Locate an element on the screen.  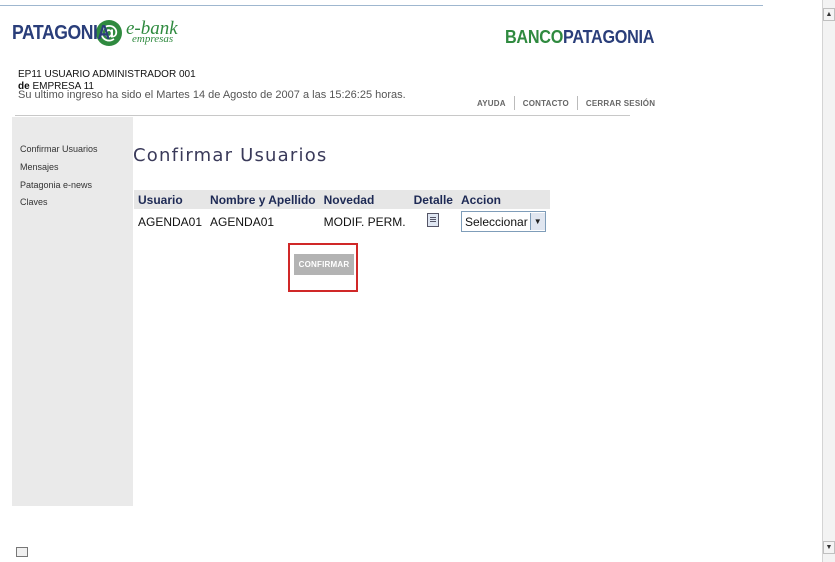
ebank-wordmark: e-bank empresas is located at coordinates (152, 32).